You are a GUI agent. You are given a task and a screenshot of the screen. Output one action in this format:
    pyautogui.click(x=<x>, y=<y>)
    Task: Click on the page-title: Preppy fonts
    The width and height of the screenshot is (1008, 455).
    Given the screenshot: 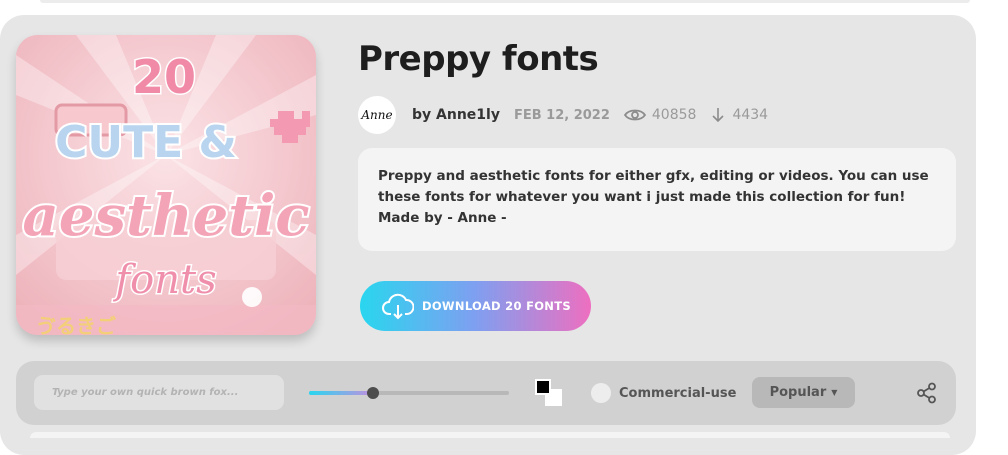 What is the action you would take?
    pyautogui.click(x=478, y=59)
    